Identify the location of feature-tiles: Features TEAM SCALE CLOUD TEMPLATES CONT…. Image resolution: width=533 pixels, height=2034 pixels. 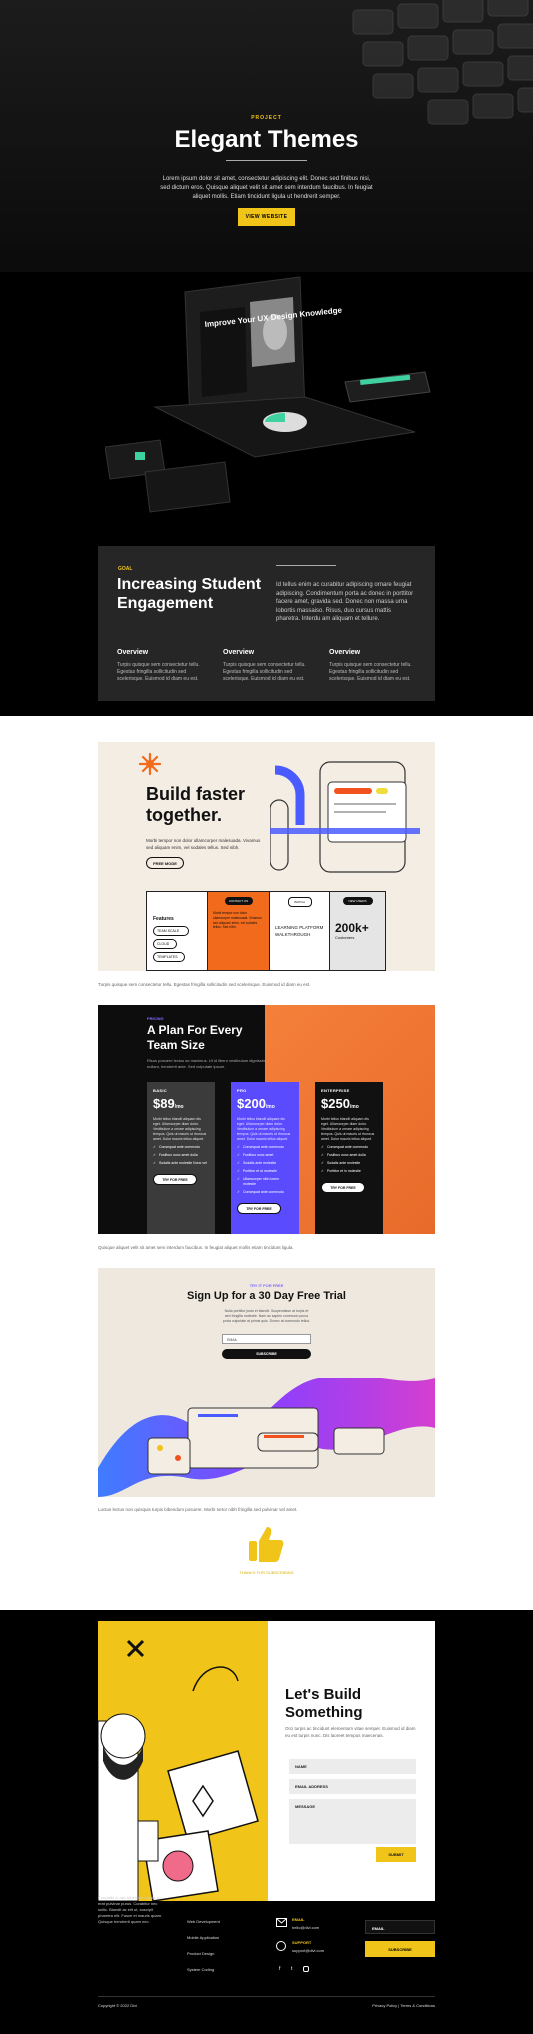
(266, 931).